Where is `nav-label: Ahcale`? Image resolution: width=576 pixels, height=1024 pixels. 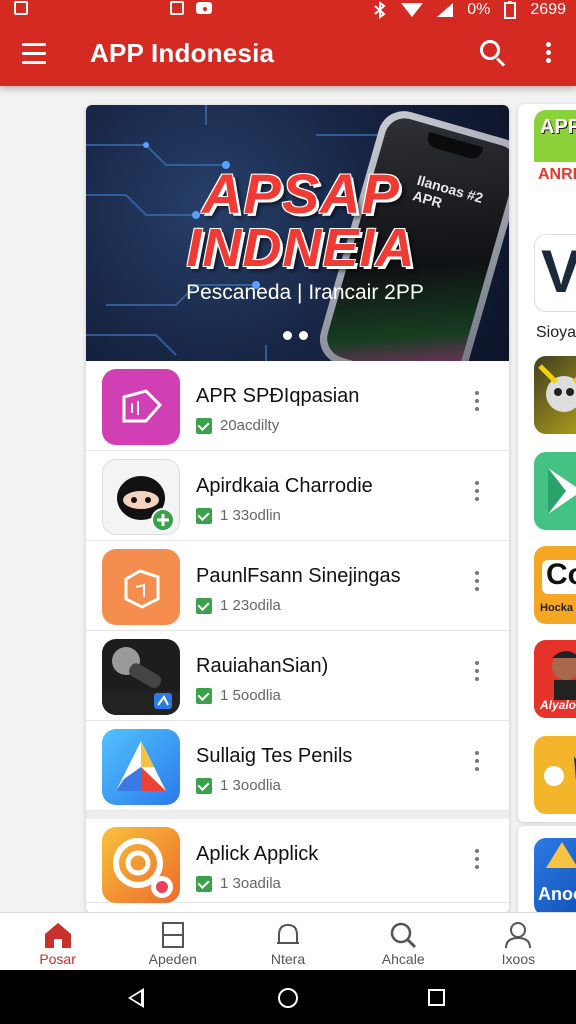 nav-label: Ahcale is located at coordinates (403, 959).